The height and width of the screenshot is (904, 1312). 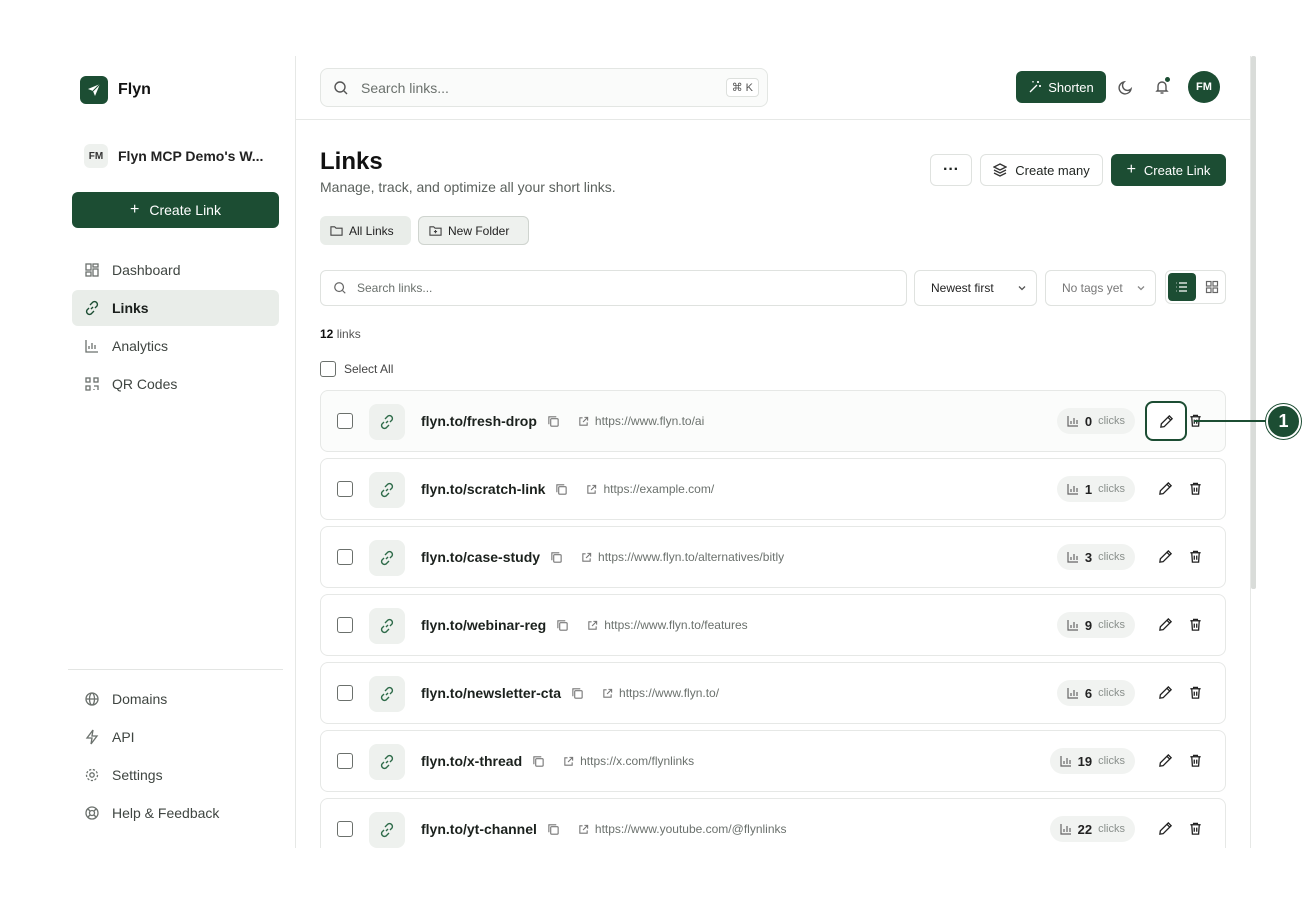 I want to click on sidebar-item-domains: Domains, so click(x=175, y=699).